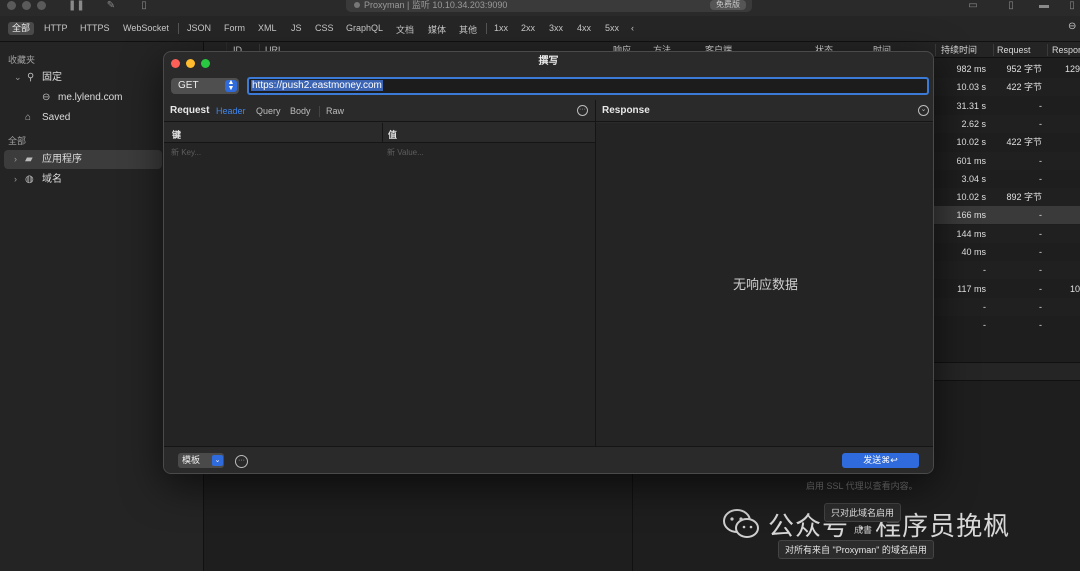 This screenshot has width=1080, height=571. Describe the element at coordinates (588, 86) in the screenshot. I see `url-input: https://push2.eastmoney.com` at that location.